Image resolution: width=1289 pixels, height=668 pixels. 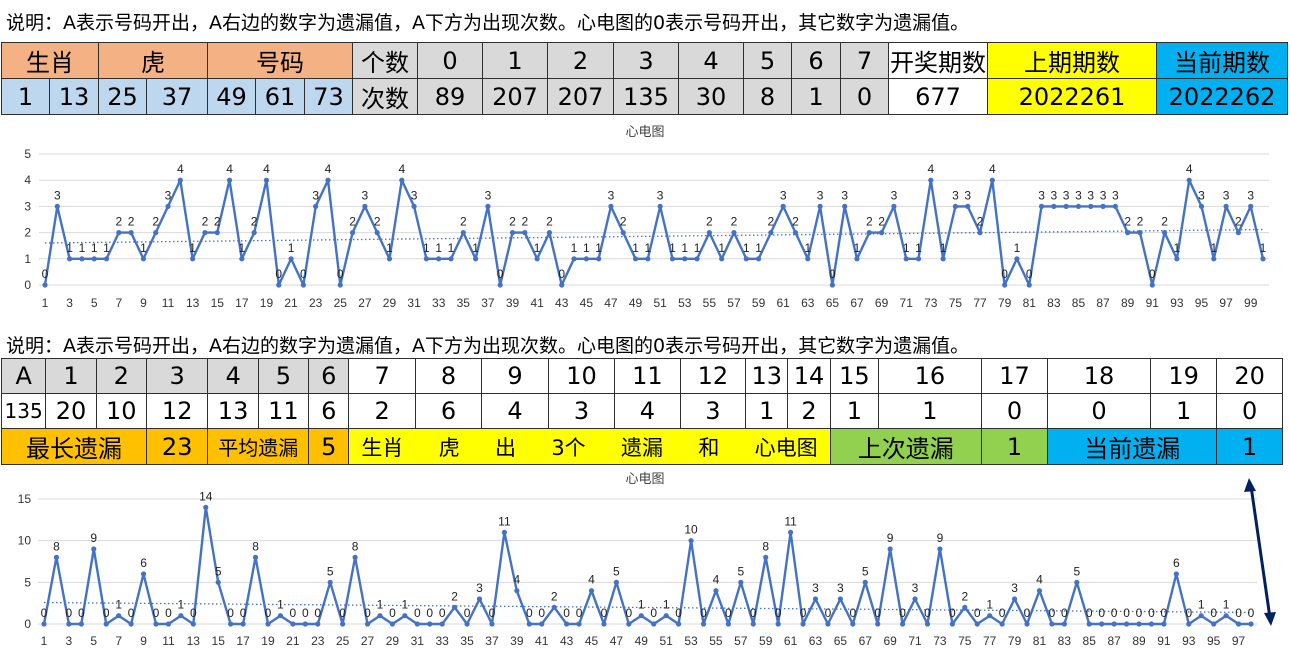 What do you see at coordinates (69, 303) in the screenshot?
I see `x-tick-label: 3` at bounding box center [69, 303].